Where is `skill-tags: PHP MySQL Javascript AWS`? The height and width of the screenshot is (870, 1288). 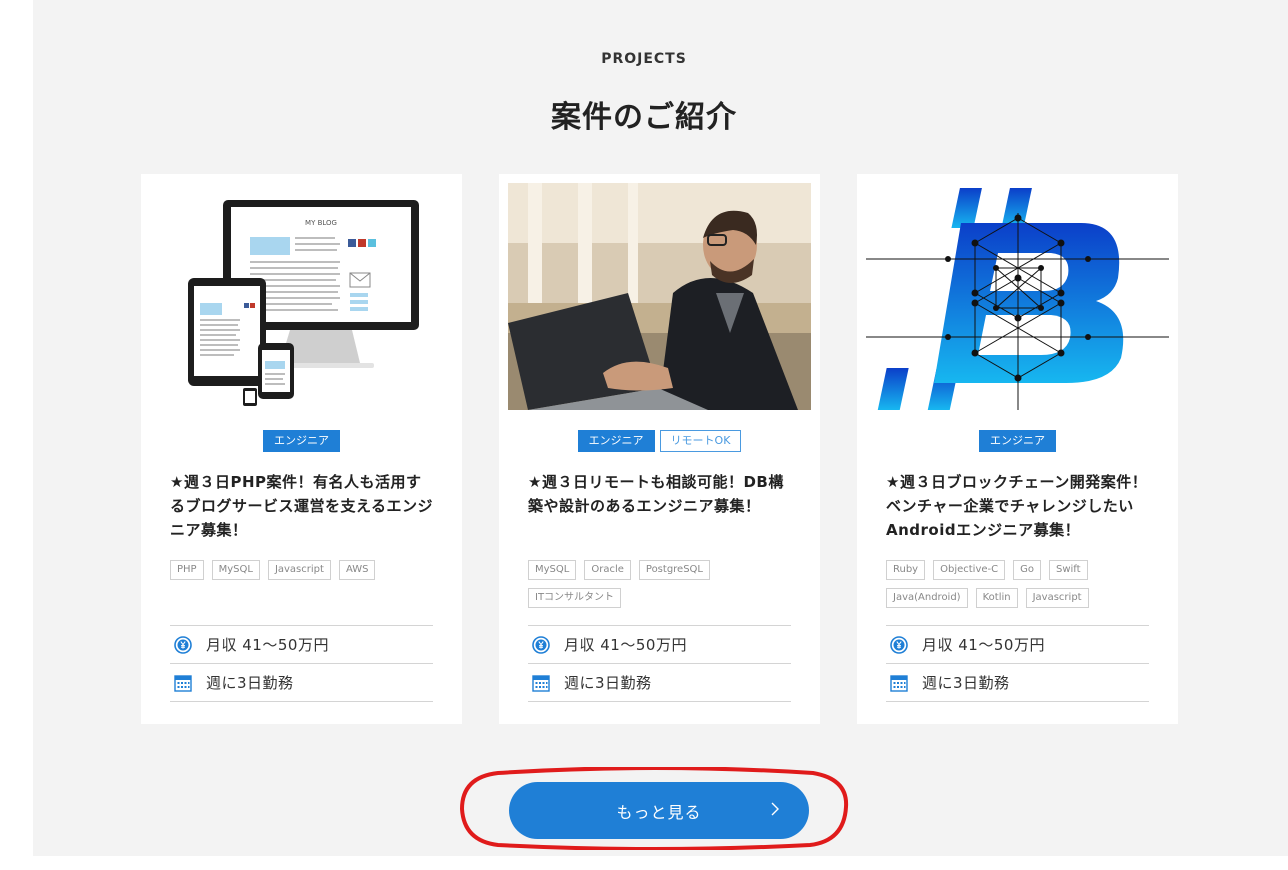 skill-tags: PHP MySQL Javascript AWS is located at coordinates (302, 570).